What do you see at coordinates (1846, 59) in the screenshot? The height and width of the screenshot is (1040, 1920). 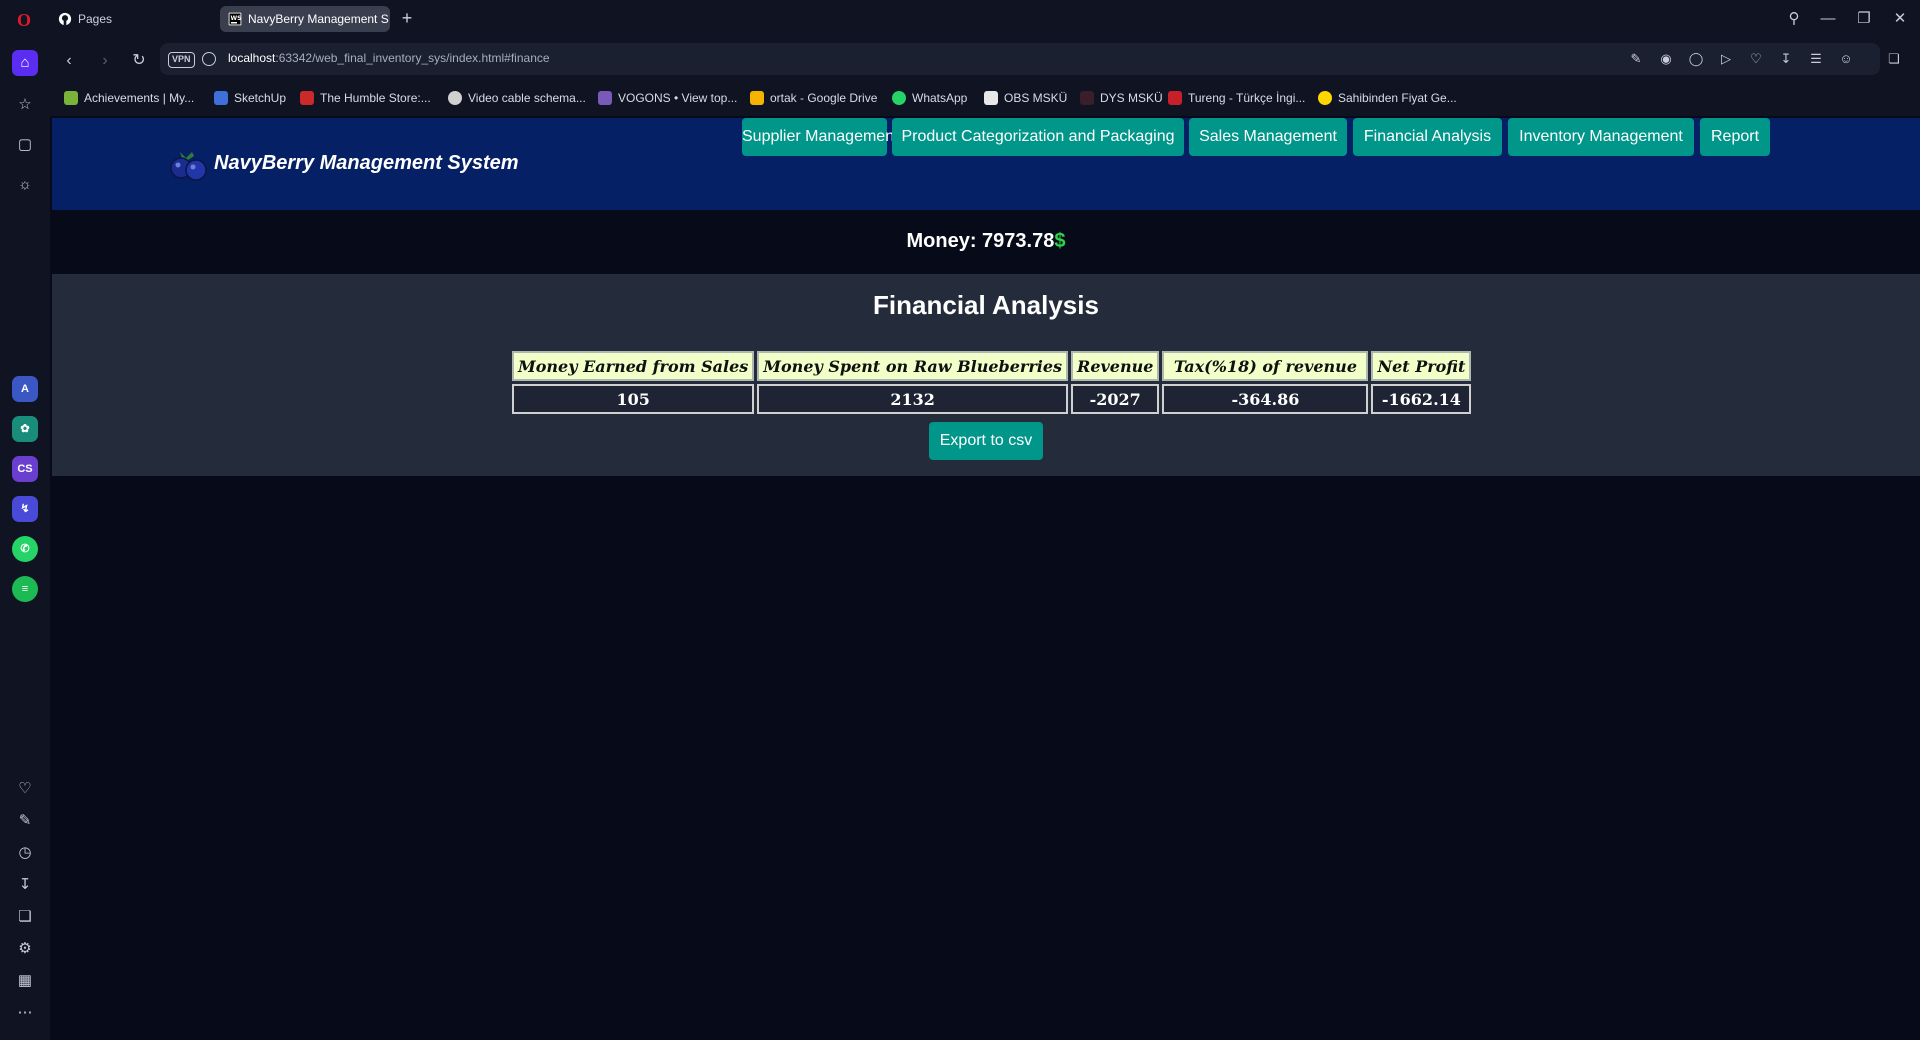 I see `profile-icon: ☺` at bounding box center [1846, 59].